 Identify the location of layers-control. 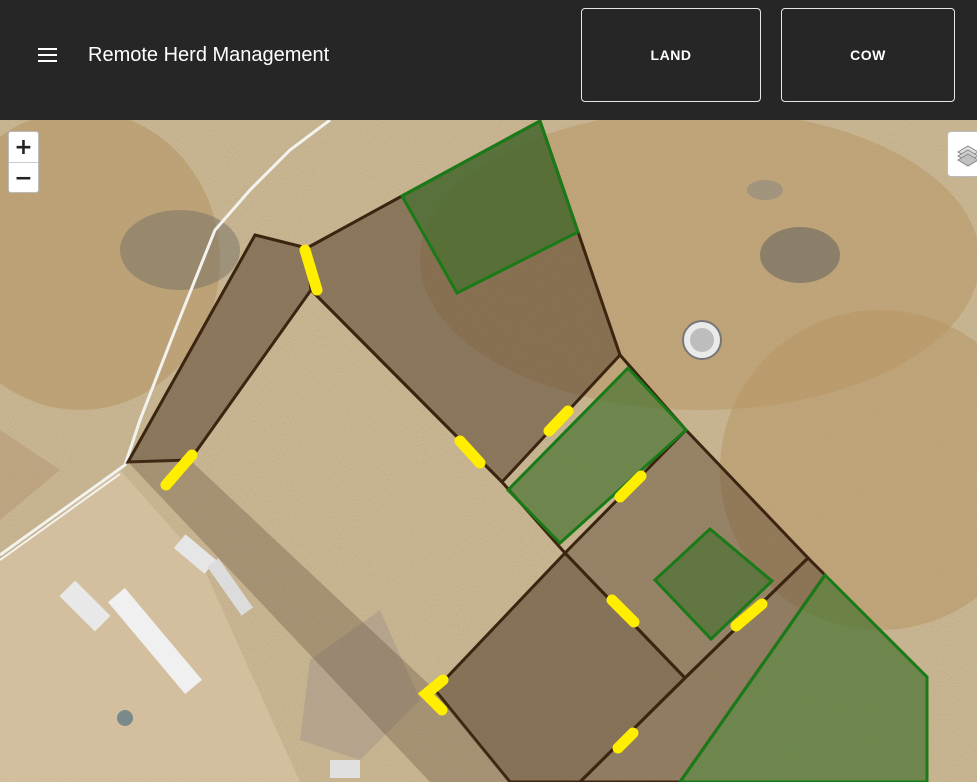
(962, 154).